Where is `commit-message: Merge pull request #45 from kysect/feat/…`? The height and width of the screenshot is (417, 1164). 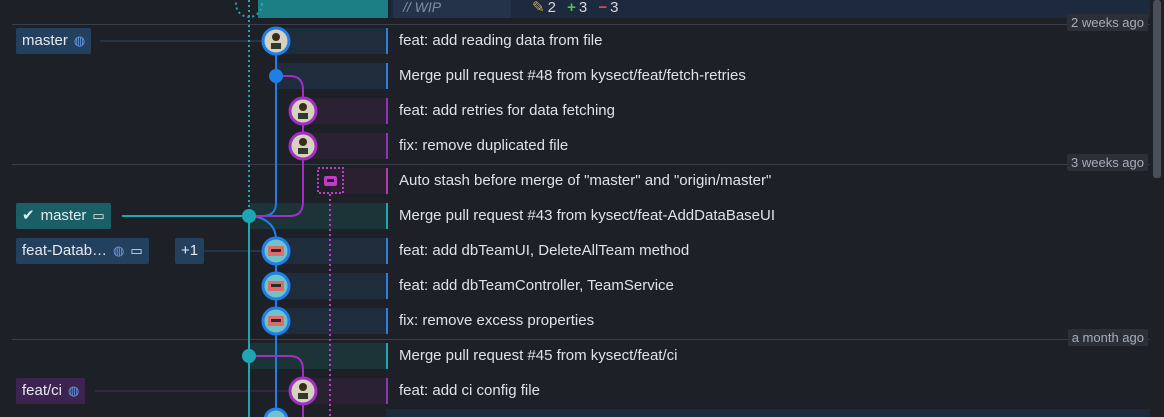 commit-message: Merge pull request #45 from kysect/feat/… is located at coordinates (538, 355).